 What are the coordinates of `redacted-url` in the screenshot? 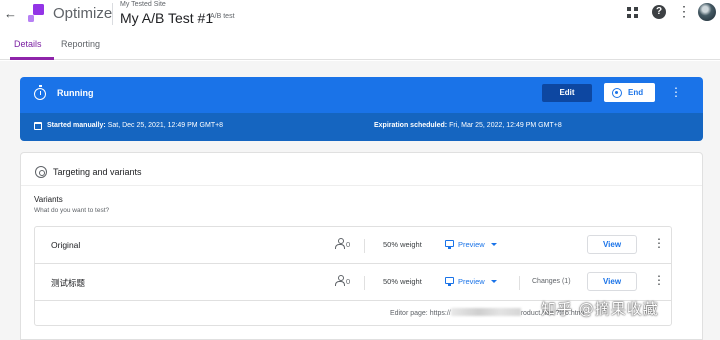 It's located at (485, 312).